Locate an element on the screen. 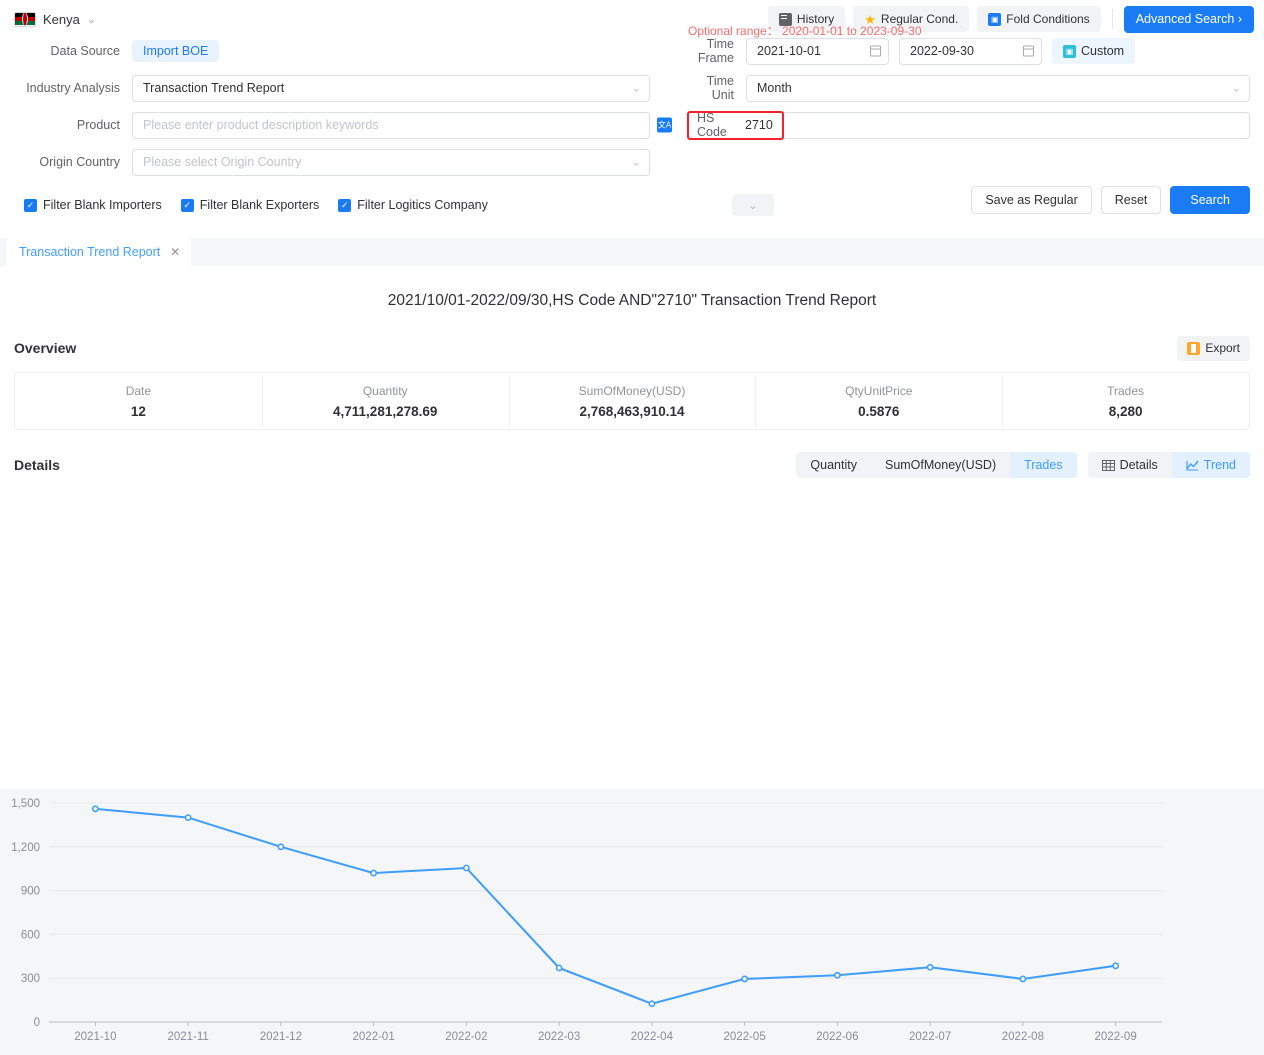  checkbox-filter-blank-importers: ✓ Filter Blank Importers is located at coordinates (93, 205).